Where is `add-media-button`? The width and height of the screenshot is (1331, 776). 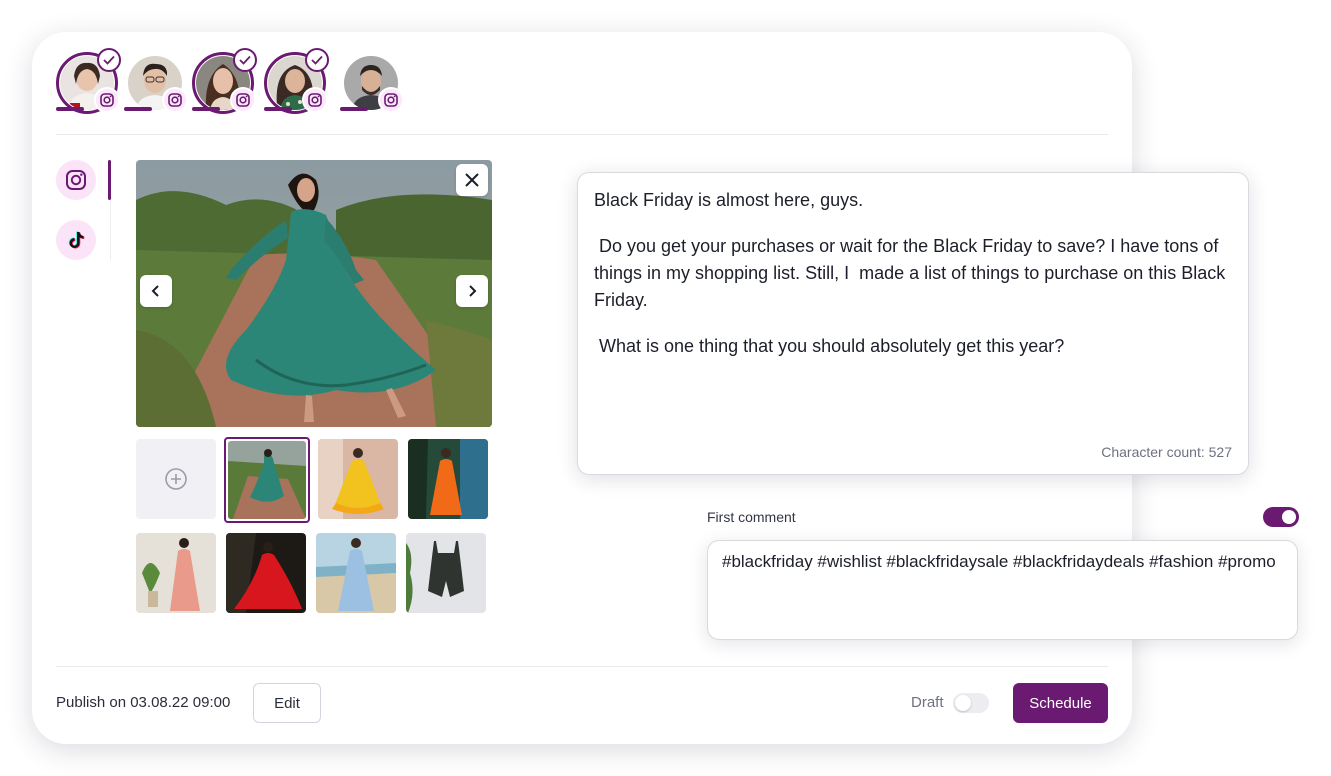 add-media-button is located at coordinates (176, 479).